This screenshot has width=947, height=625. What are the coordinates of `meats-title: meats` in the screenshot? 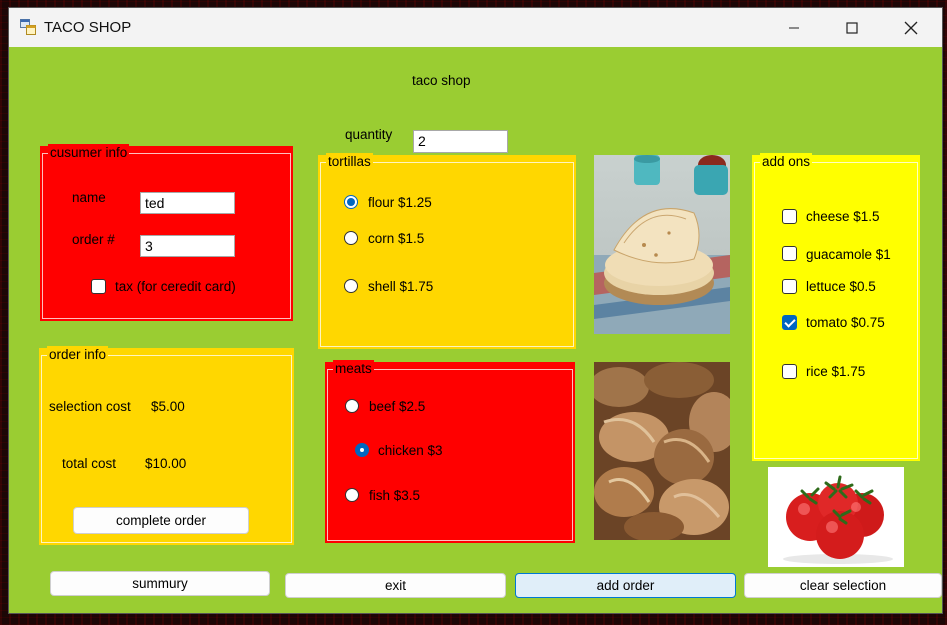 It's located at (353, 368).